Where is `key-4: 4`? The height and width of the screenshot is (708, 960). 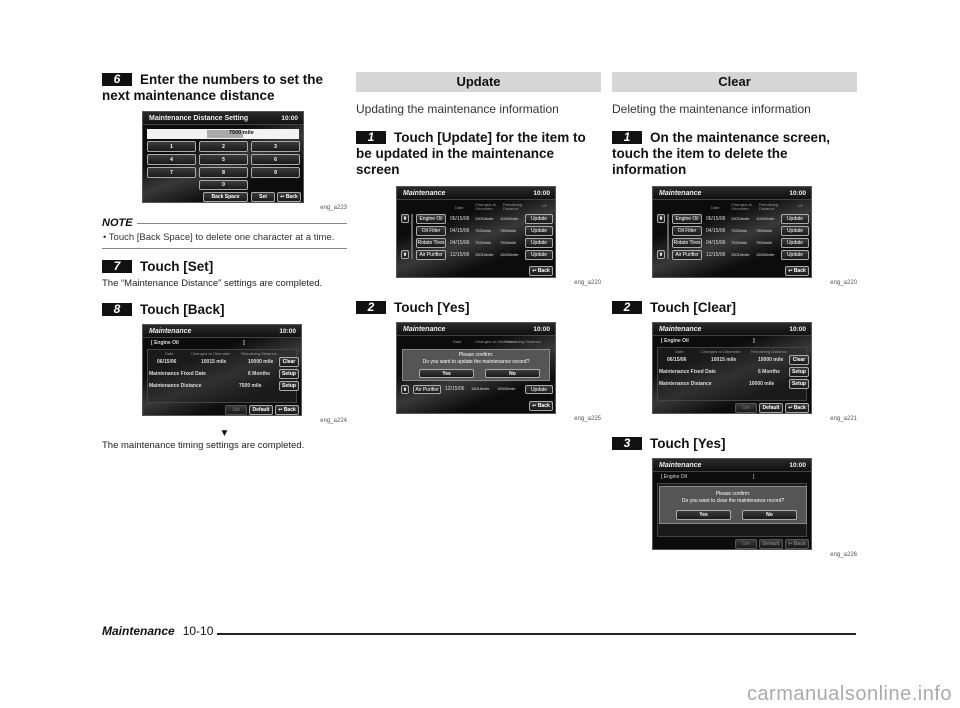 key-4: 4 is located at coordinates (171, 159).